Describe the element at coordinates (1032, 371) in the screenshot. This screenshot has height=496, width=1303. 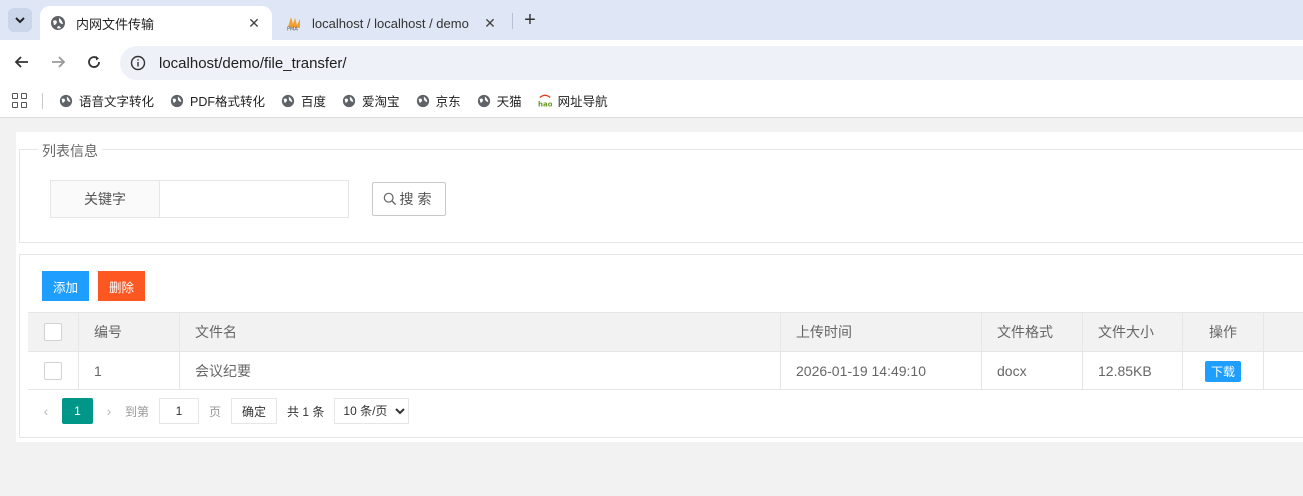
I see `cell-format: docx` at that location.